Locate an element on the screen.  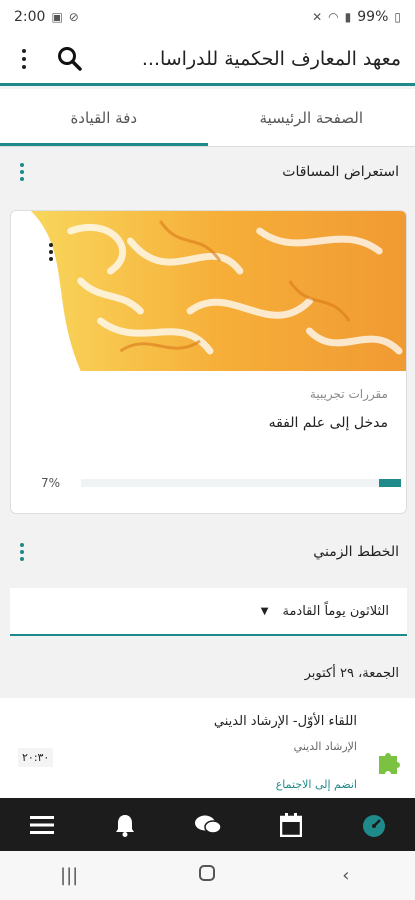
status-bar: 2:00 ▣ ⊘ ✕ ◠ ▮ 99% ▯ is located at coordinates (207, 17).